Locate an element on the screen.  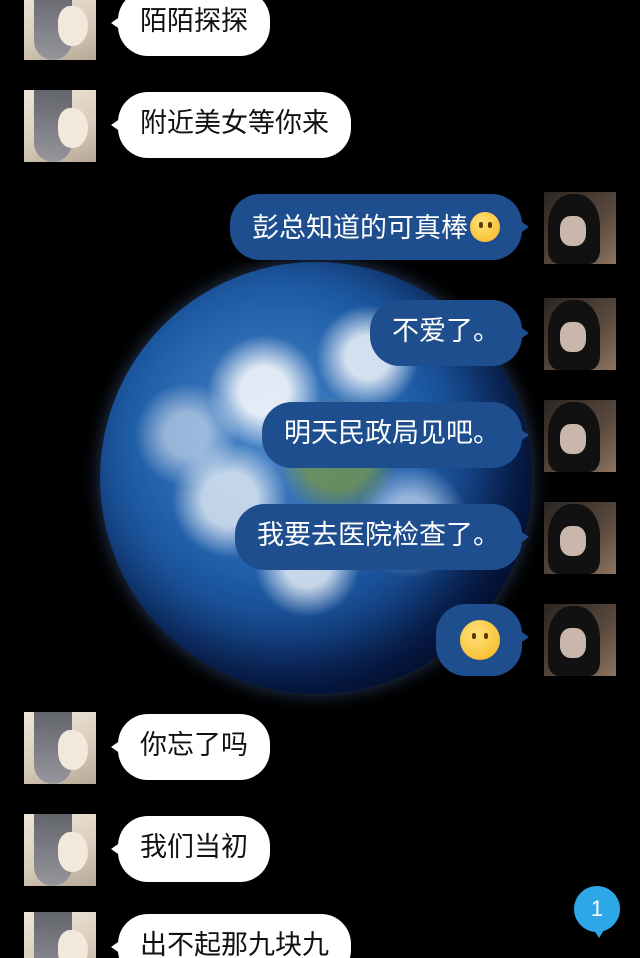
message-bubble: 明天民政局见吧。 is located at coordinates (395, 435).